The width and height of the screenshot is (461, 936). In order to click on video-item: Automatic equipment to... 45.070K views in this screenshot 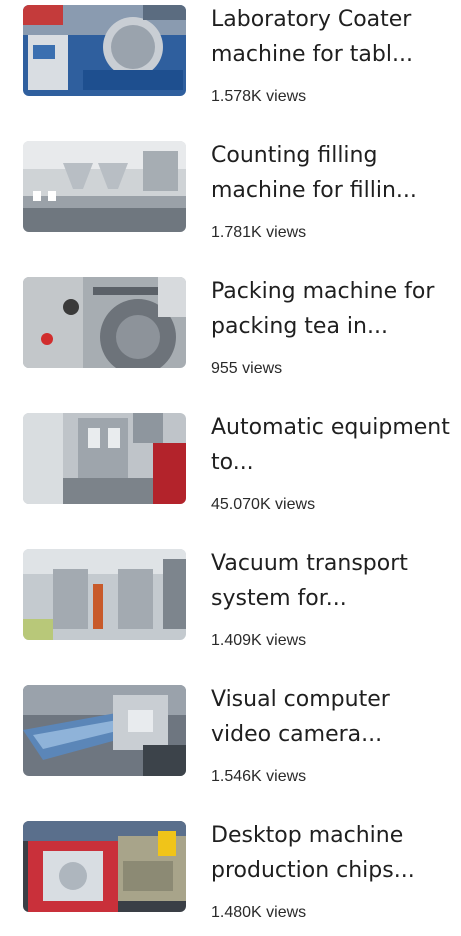, I will do `click(230, 468)`.